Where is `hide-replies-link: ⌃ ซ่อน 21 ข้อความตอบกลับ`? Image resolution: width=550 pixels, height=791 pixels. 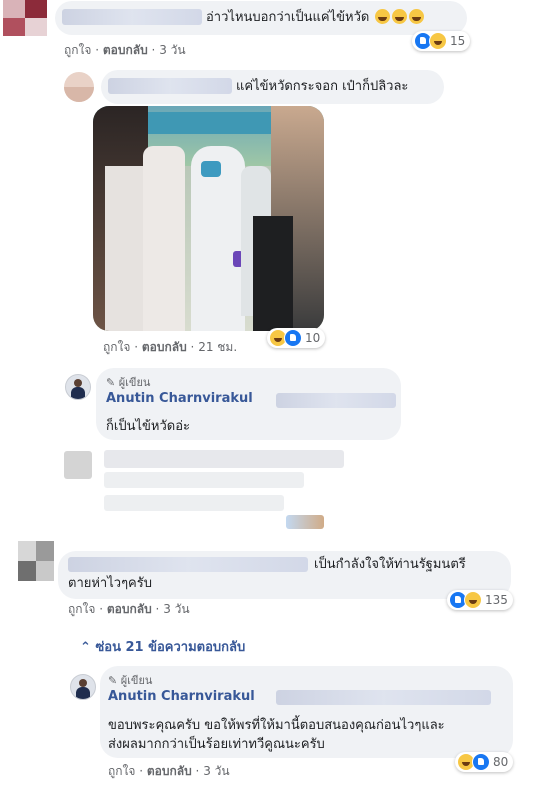
hide-replies-link: ⌃ ซ่อน 21 ข้อความตอบกลับ is located at coordinates (162, 646).